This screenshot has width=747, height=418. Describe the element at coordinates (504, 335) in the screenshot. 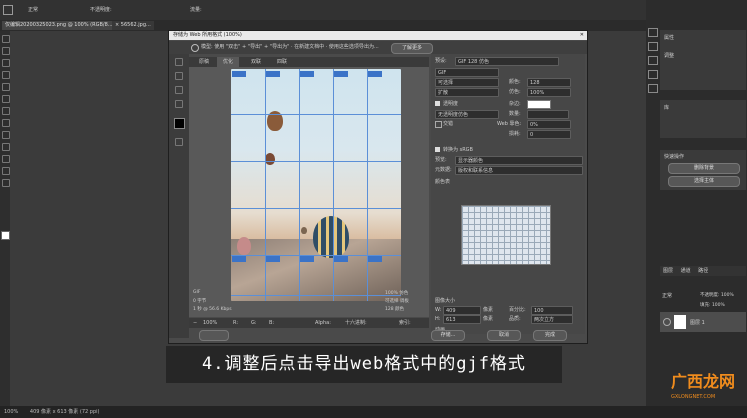

I see `cancel-button: 取消` at that location.